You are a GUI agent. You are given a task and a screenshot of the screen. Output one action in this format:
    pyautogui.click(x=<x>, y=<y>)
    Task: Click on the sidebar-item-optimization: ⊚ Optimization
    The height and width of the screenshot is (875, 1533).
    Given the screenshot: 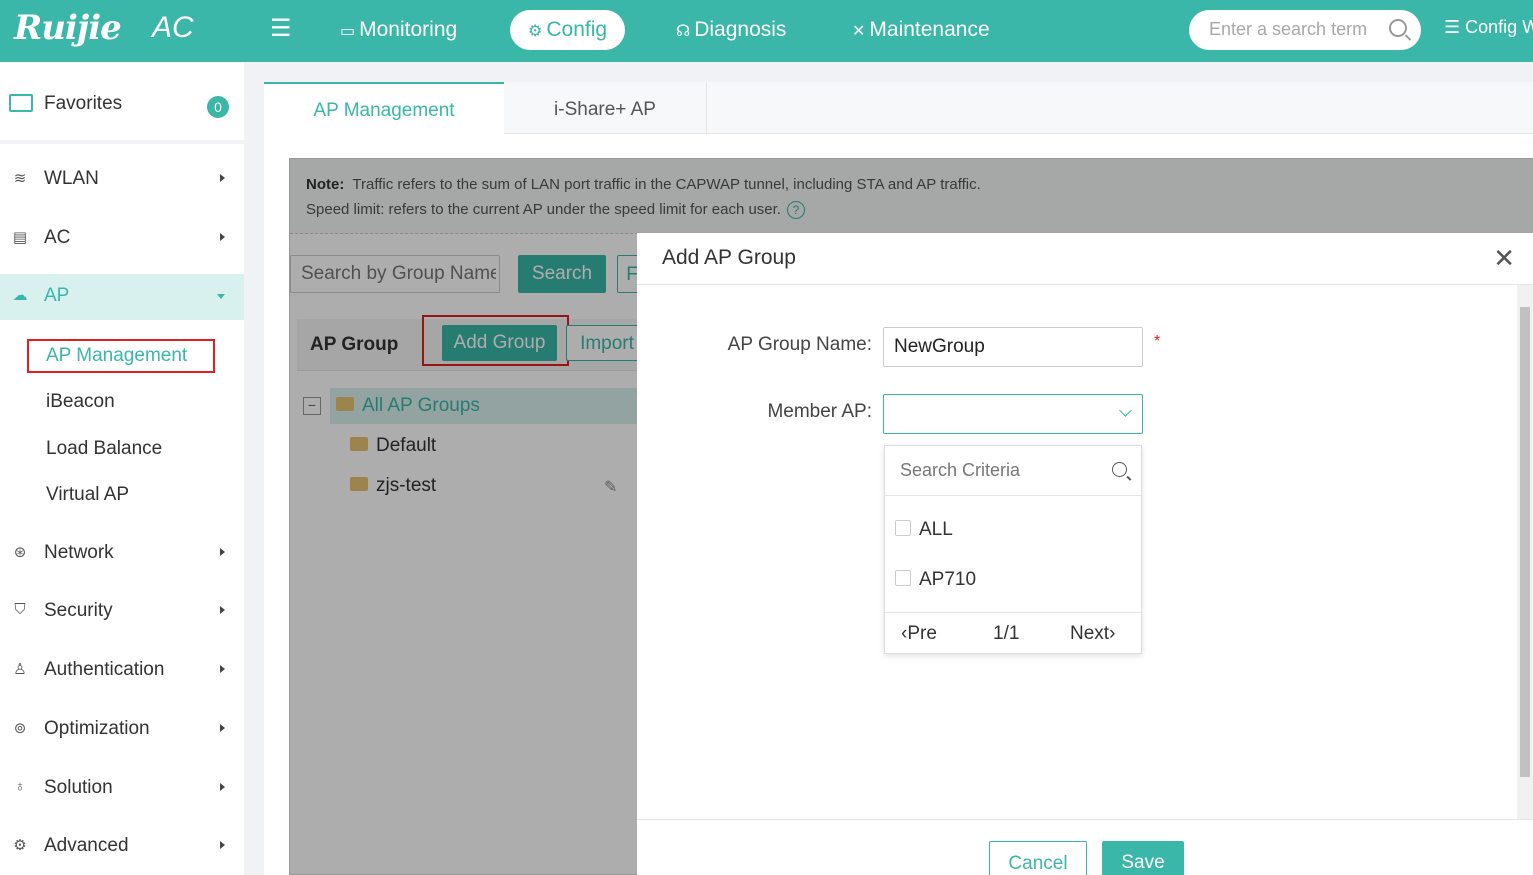 What is the action you would take?
    pyautogui.click(x=122, y=730)
    